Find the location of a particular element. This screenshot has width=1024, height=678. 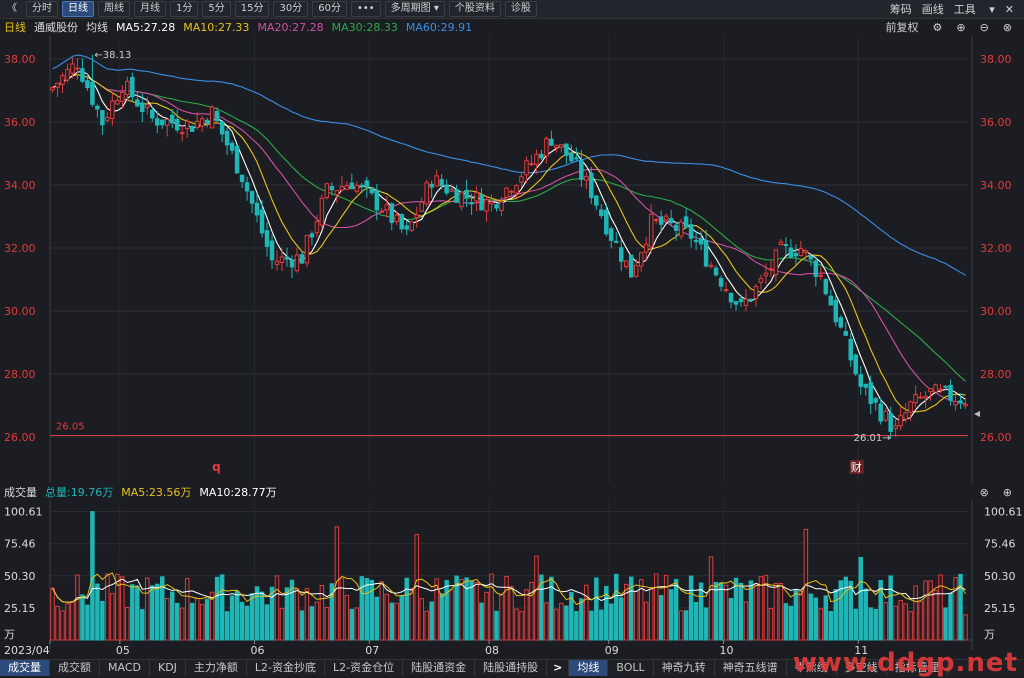

stock-info-button: 个股资料 is located at coordinates (474, 9).